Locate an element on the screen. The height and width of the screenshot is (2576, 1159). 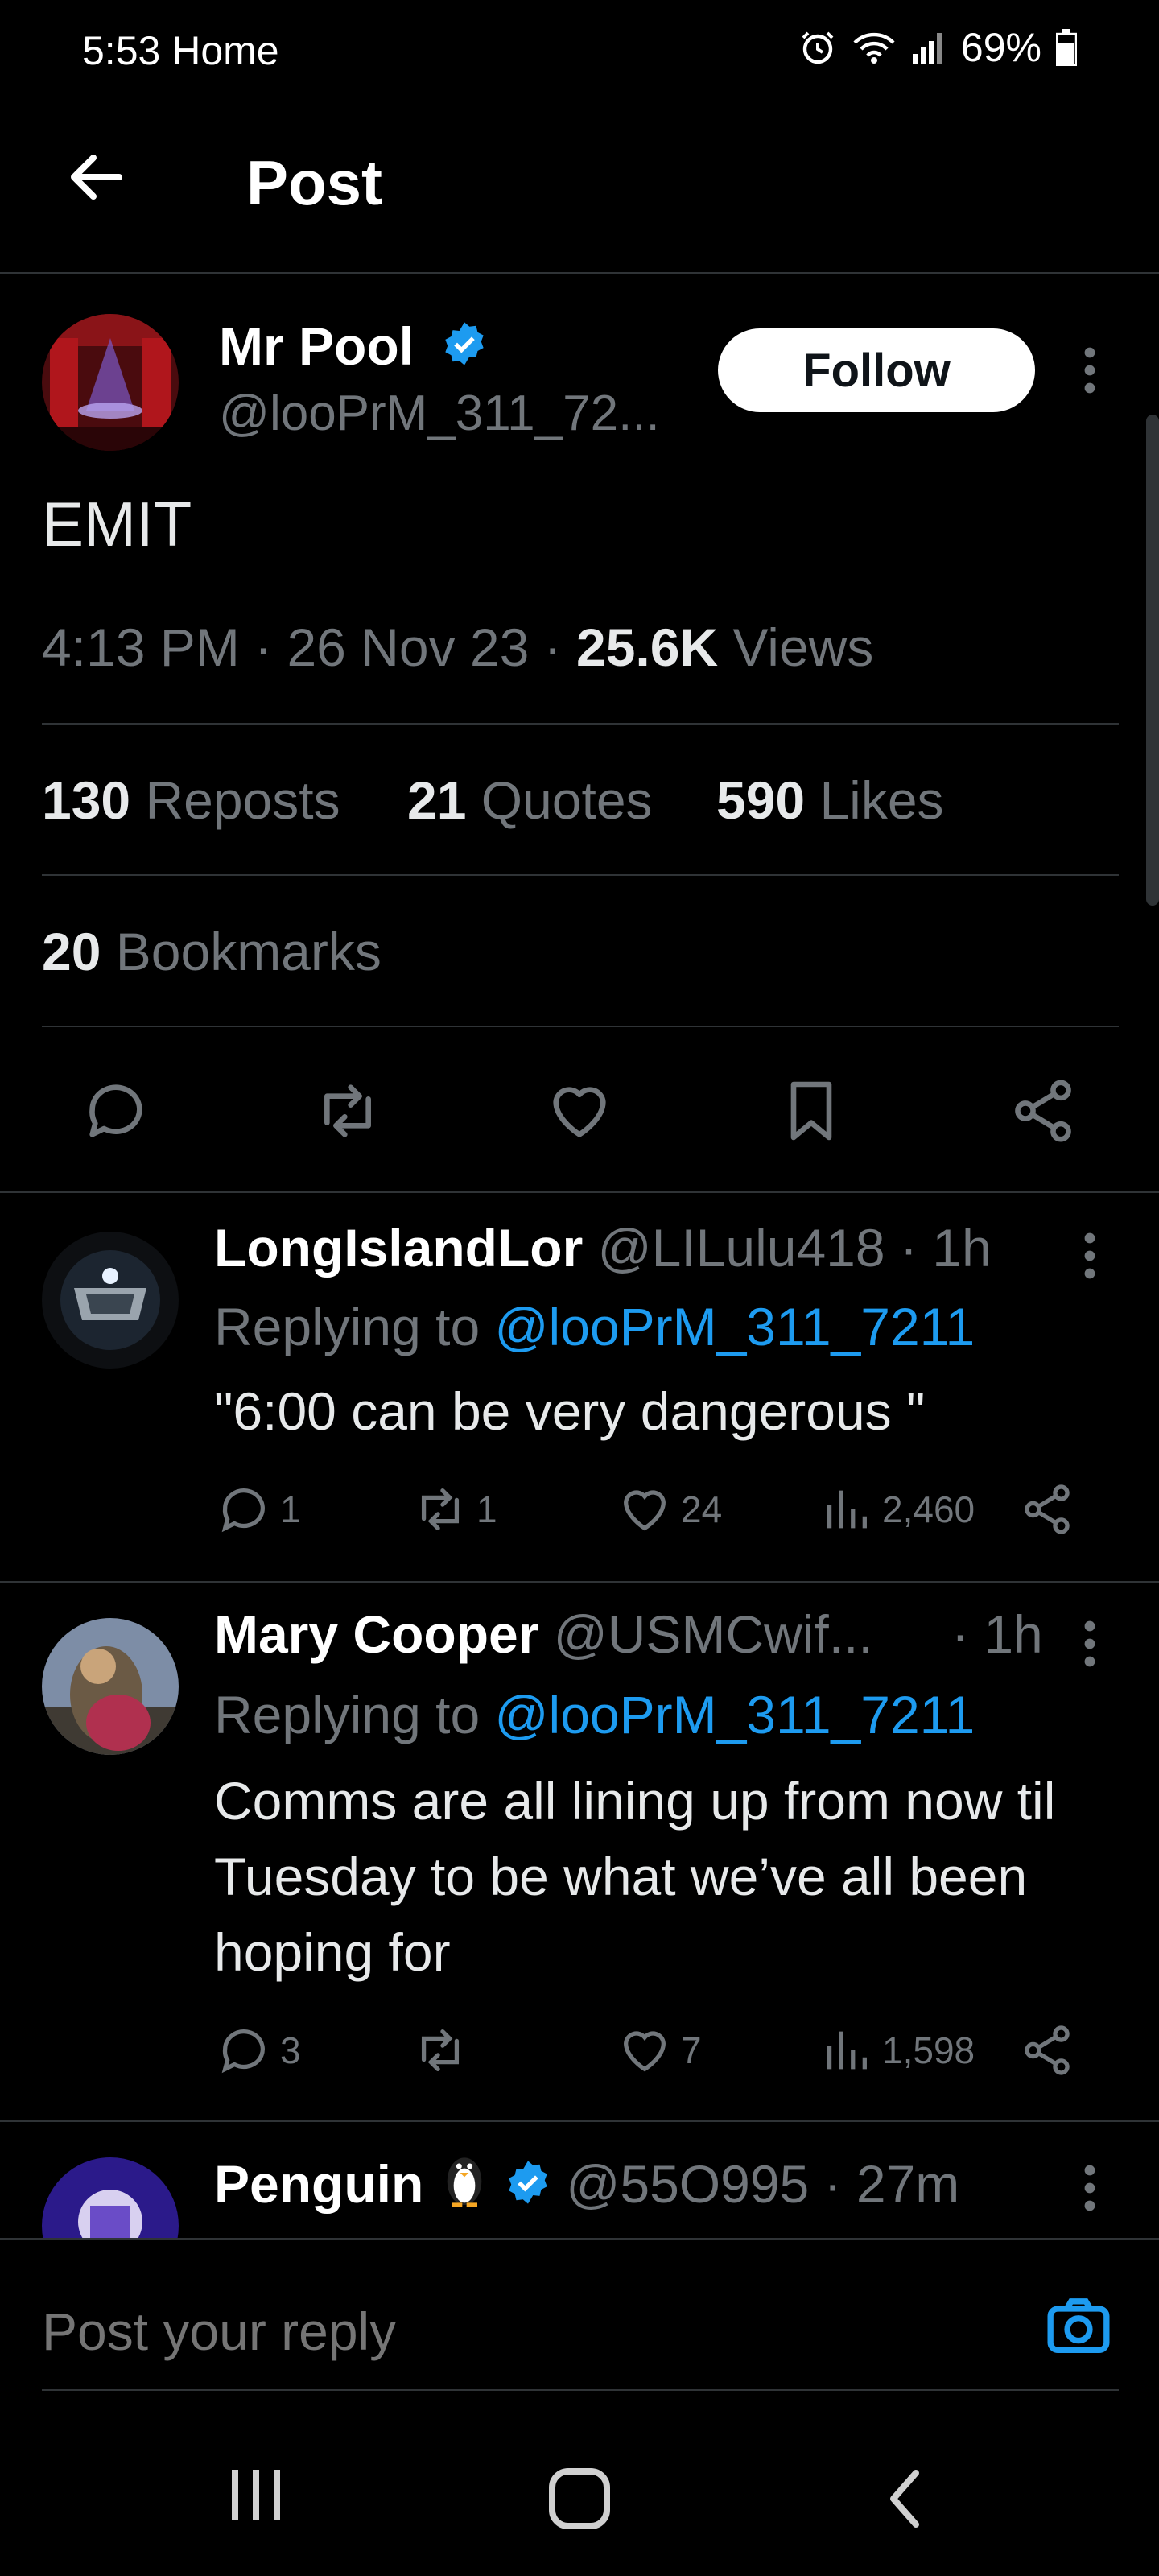
reply-count: 1 is located at coordinates (290, 1509).